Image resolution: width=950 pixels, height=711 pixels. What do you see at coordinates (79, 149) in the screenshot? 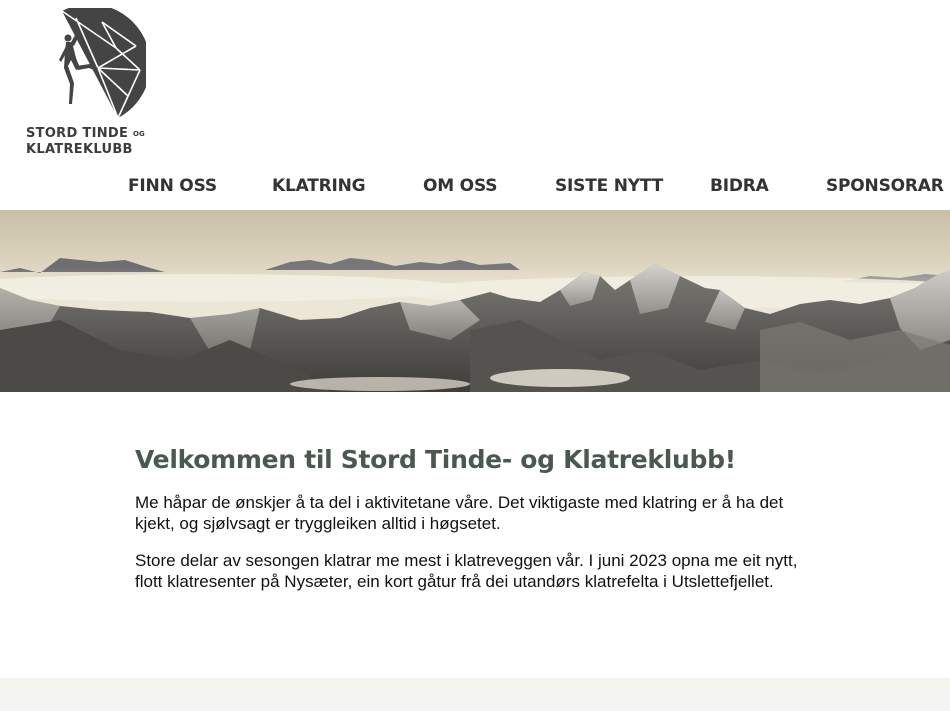
I see `logo-line2: KLATREKLUBB` at bounding box center [79, 149].